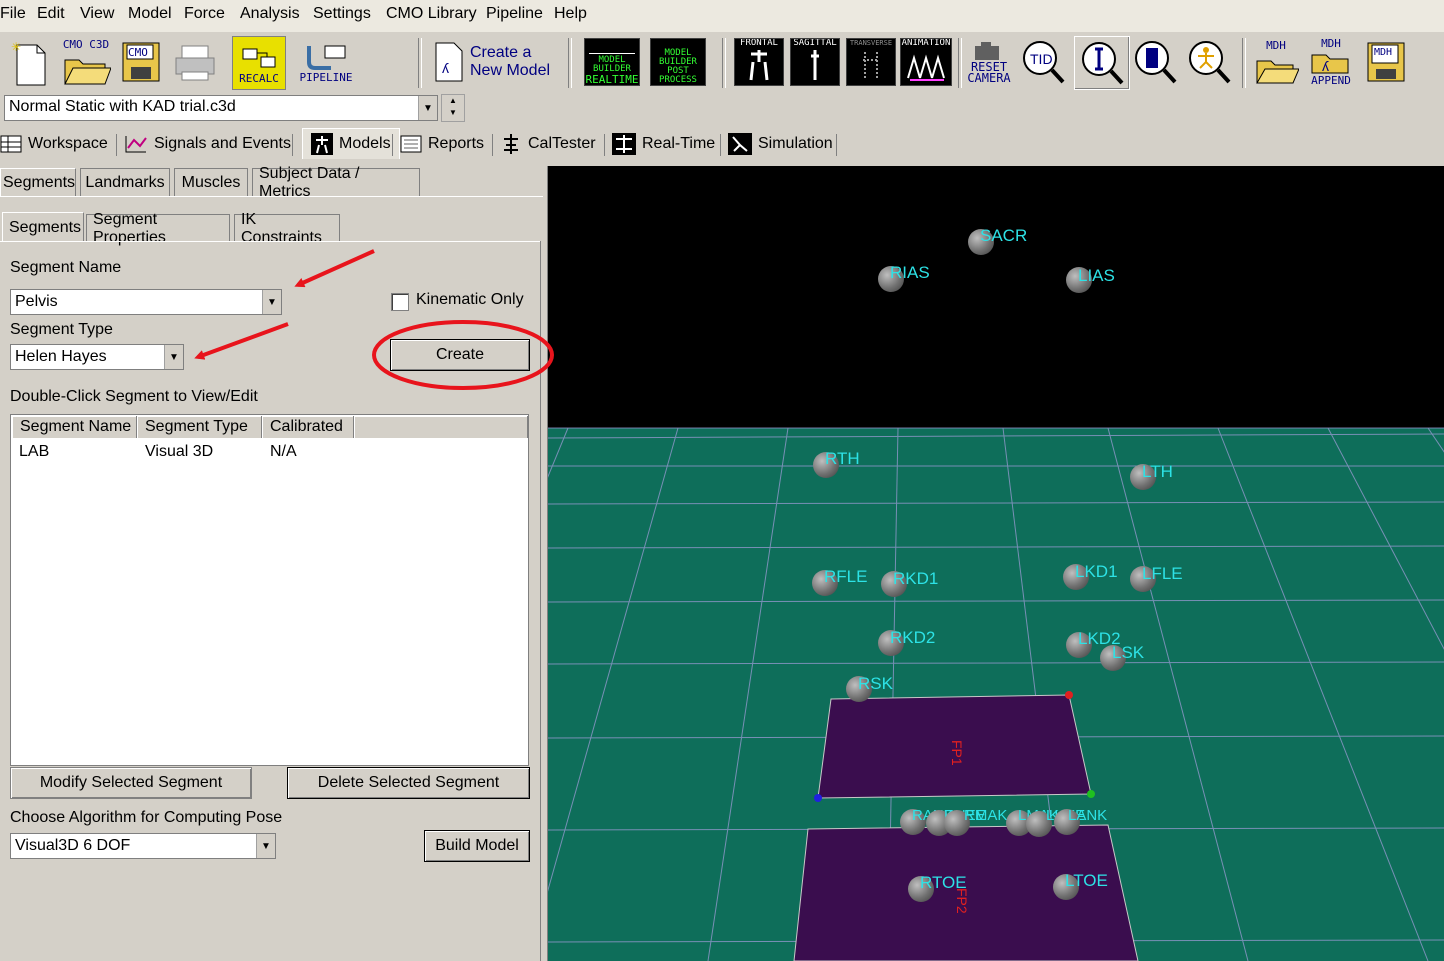  I want to click on recalc-label: RECALC, so click(259, 78).